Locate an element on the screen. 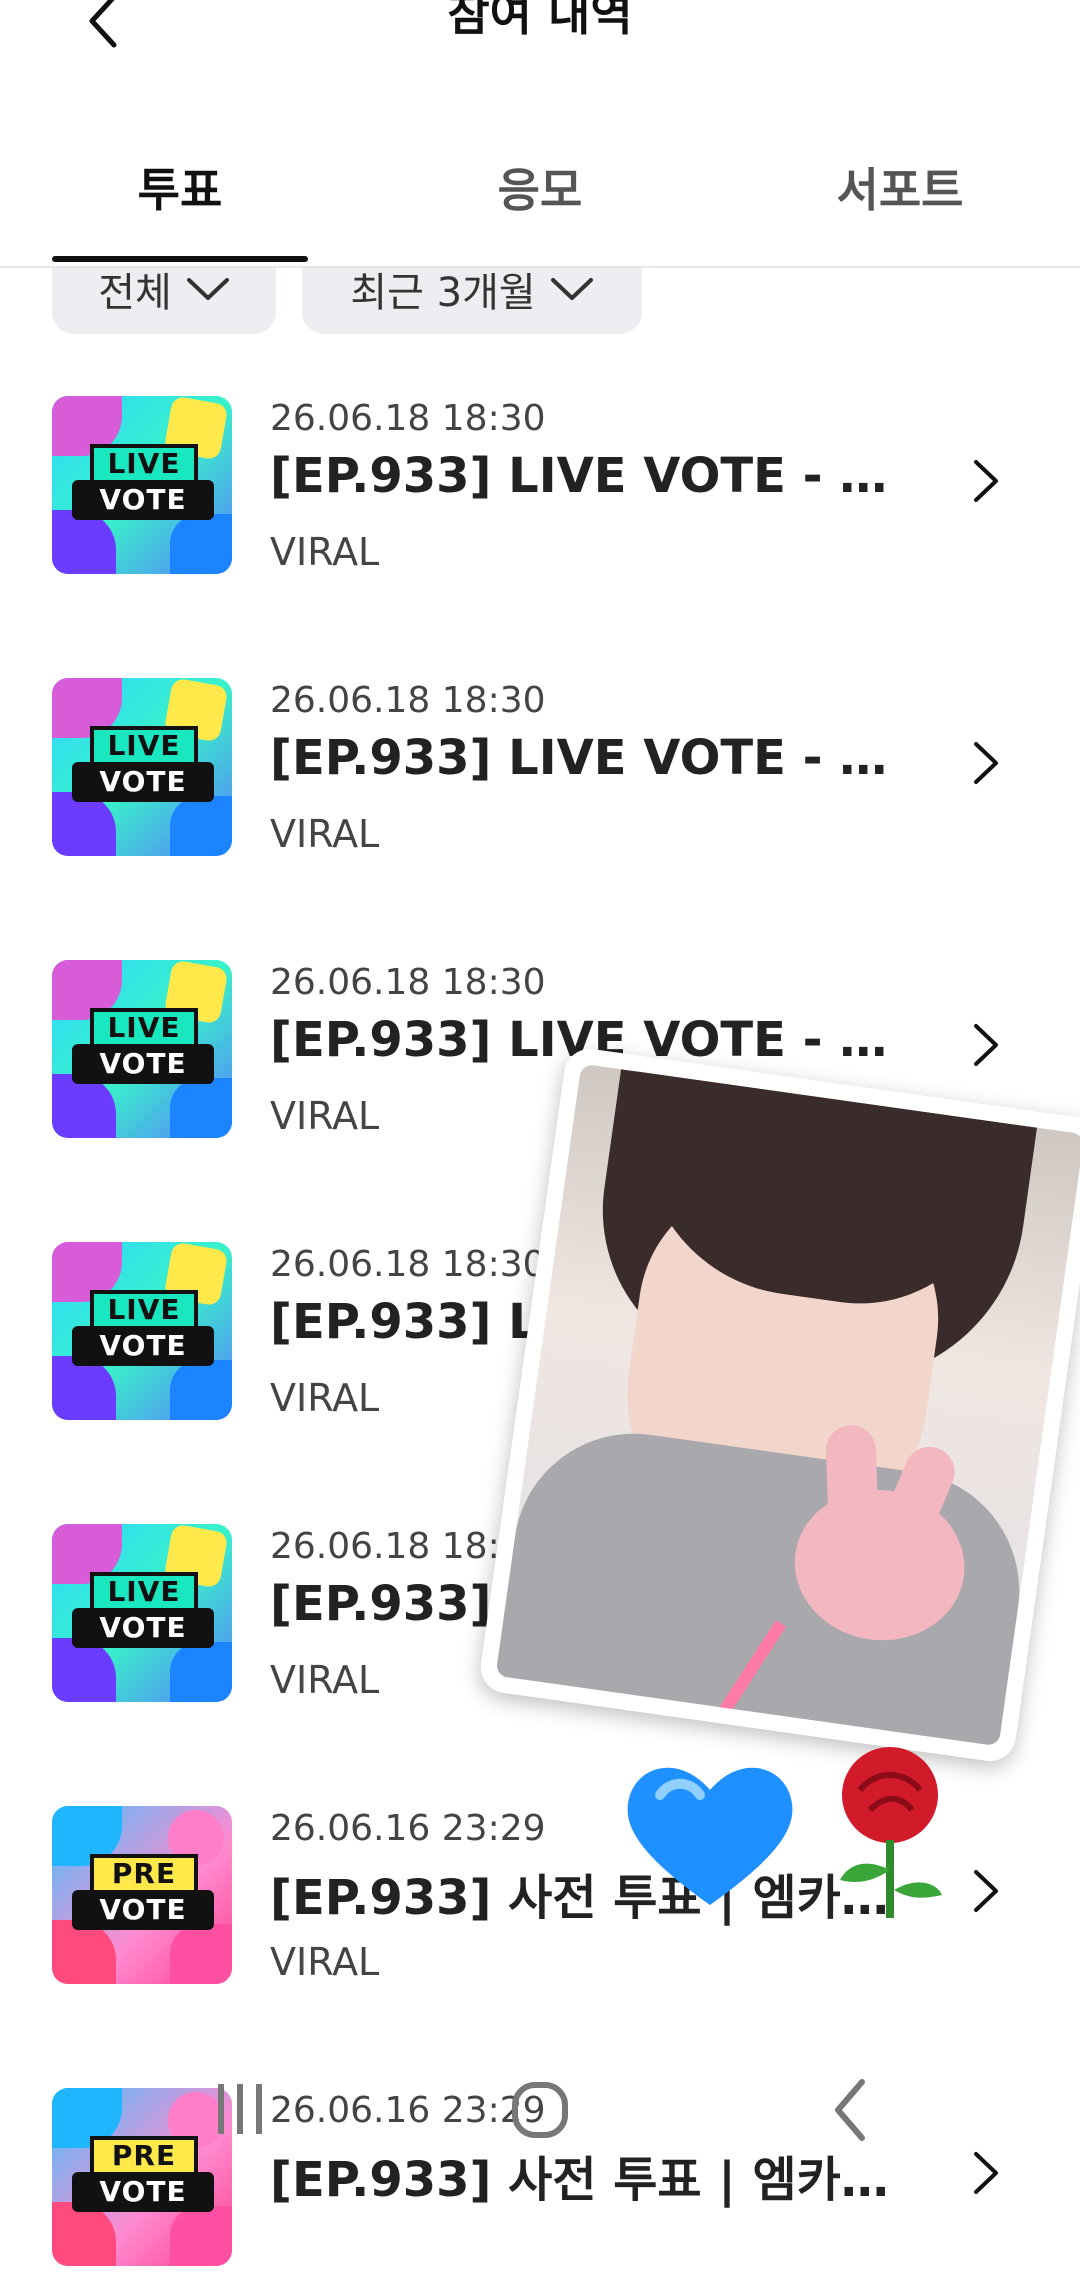 This screenshot has height=2284, width=1080. tab-bar: 투표 응모 서포트 is located at coordinates (540, 199).